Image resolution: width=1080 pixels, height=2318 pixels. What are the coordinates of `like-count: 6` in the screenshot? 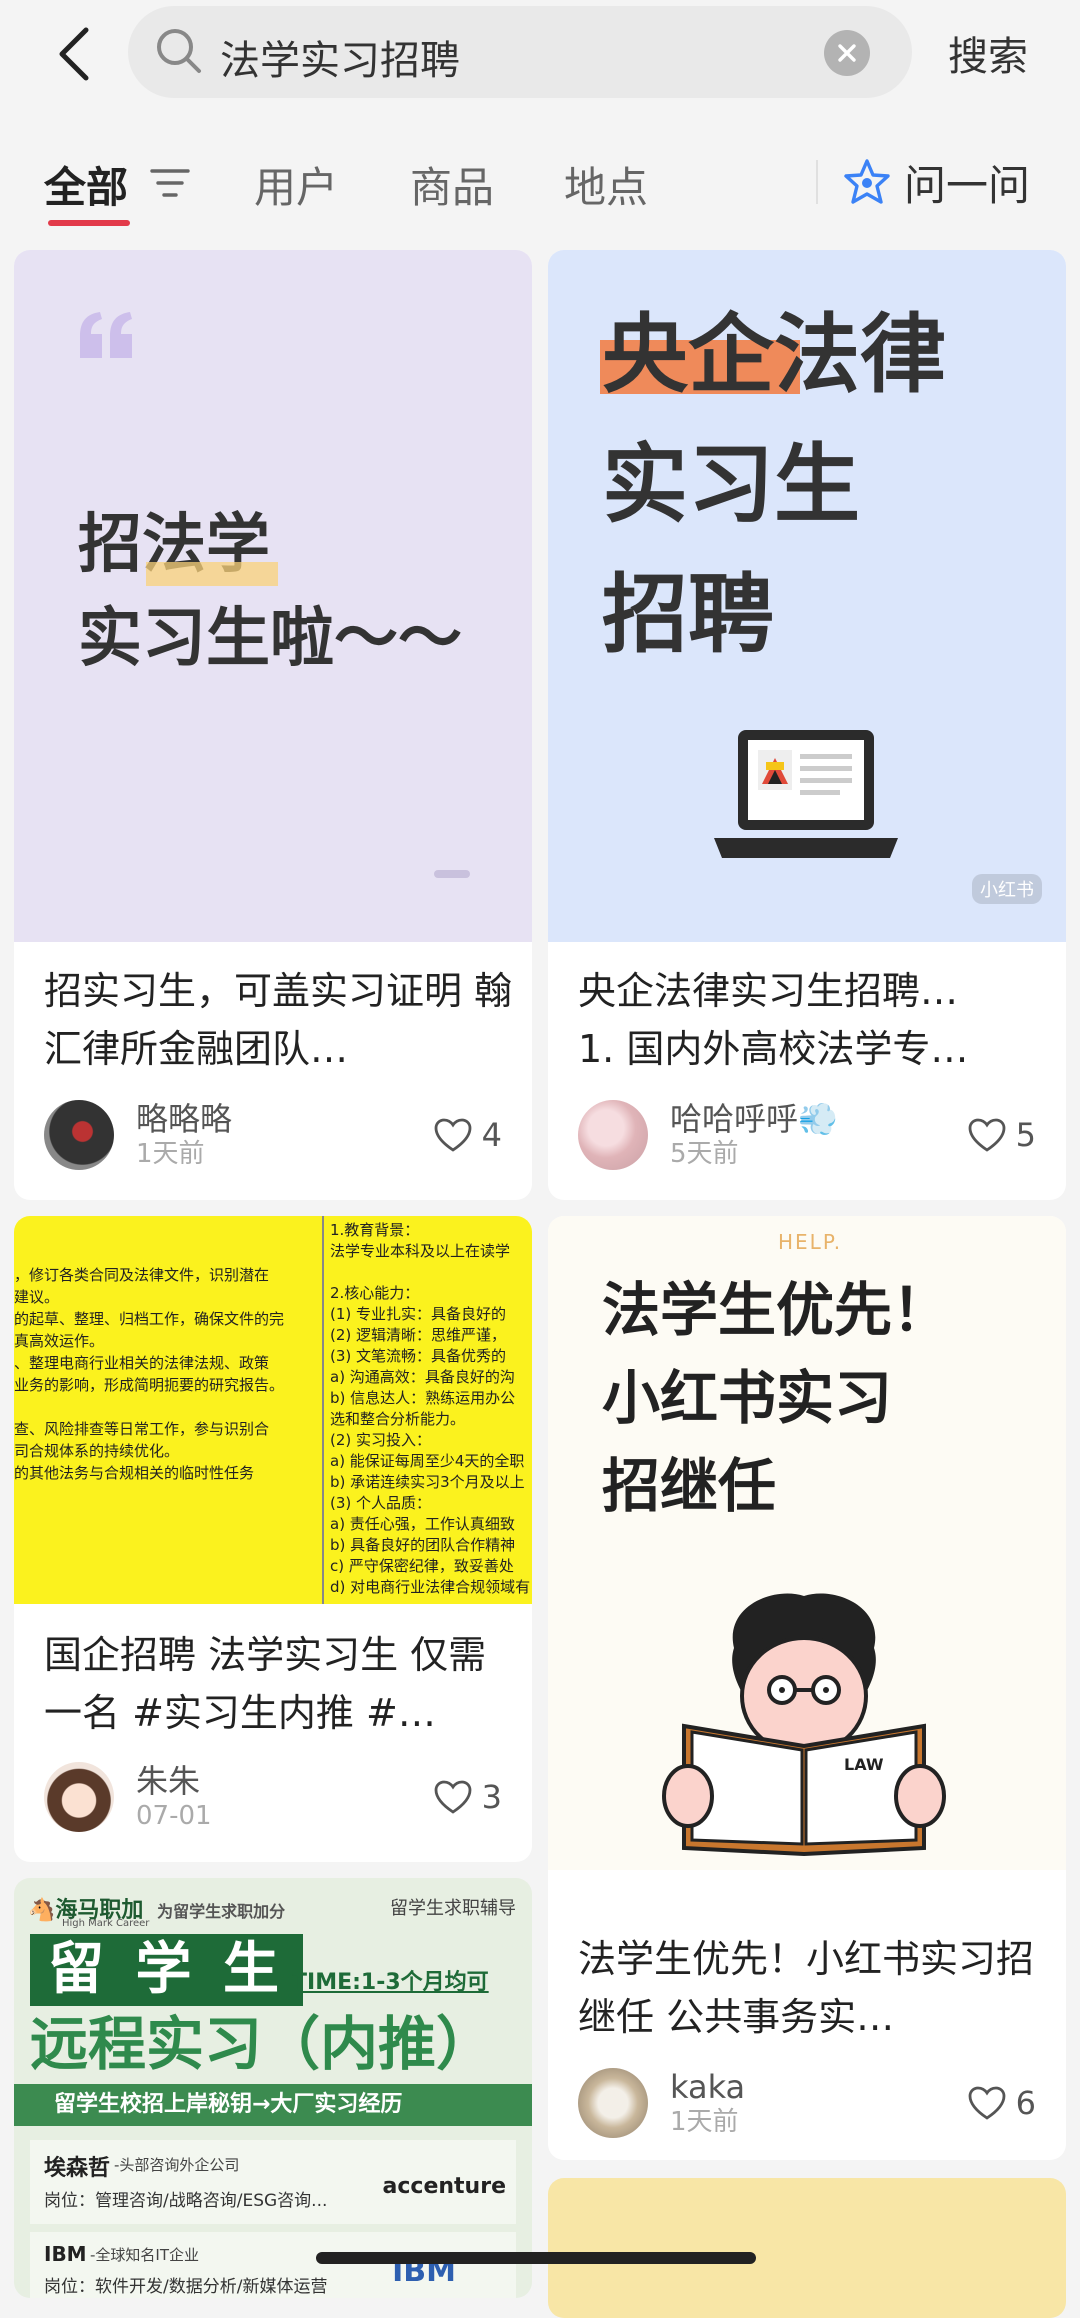 It's located at (1025, 2103).